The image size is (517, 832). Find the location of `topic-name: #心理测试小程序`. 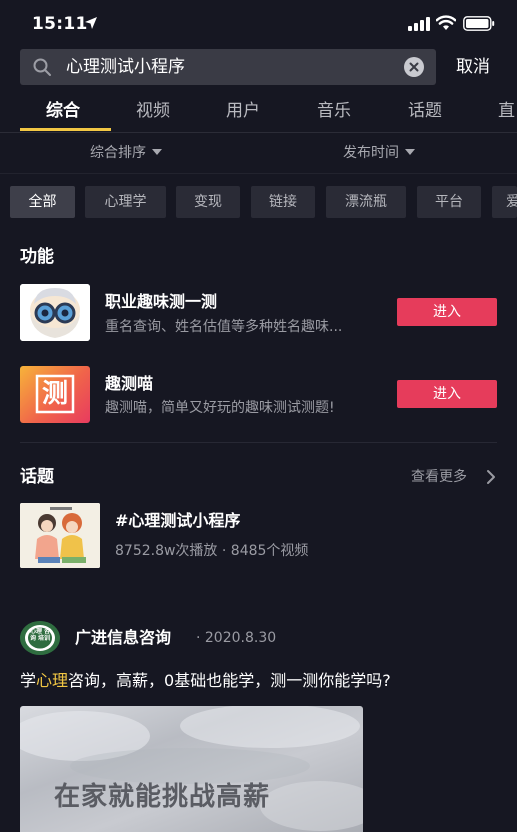

topic-name: #心理测试小程序 is located at coordinates (177, 521).